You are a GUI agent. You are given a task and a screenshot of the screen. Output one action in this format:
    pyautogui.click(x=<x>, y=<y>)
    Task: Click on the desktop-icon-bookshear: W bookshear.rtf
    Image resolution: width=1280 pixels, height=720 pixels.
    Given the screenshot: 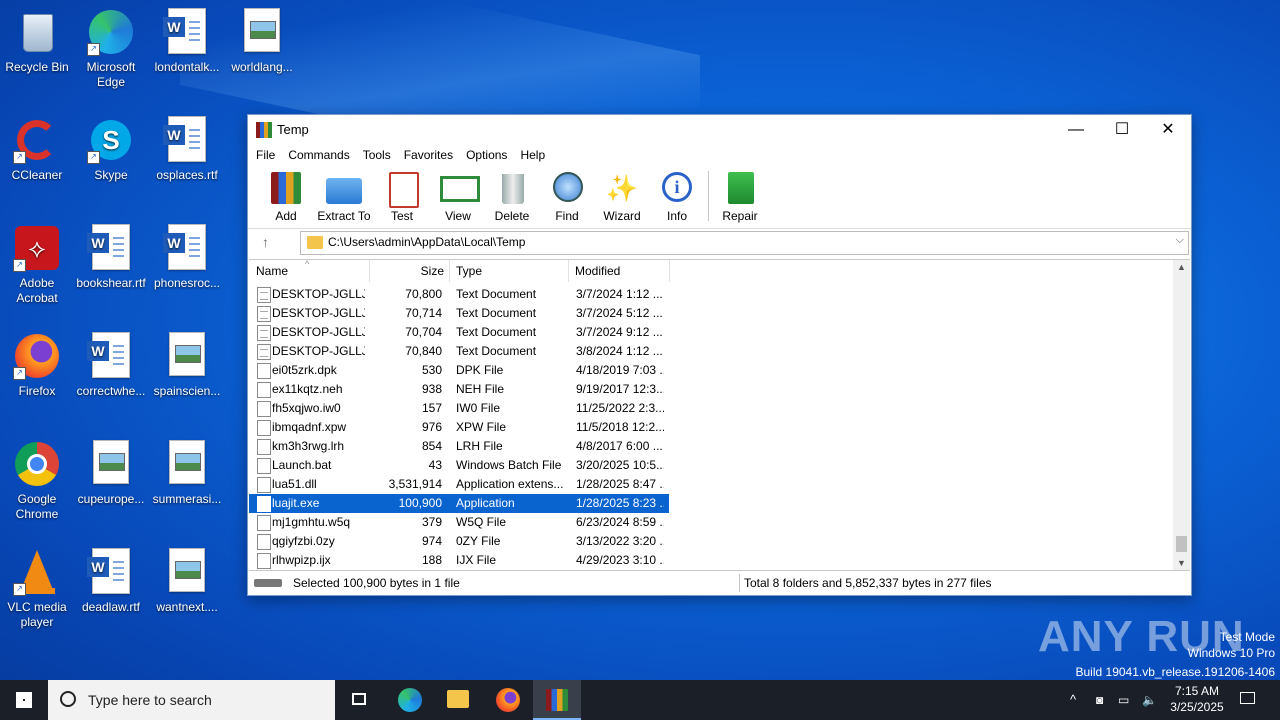 What is the action you would take?
    pyautogui.click(x=111, y=254)
    